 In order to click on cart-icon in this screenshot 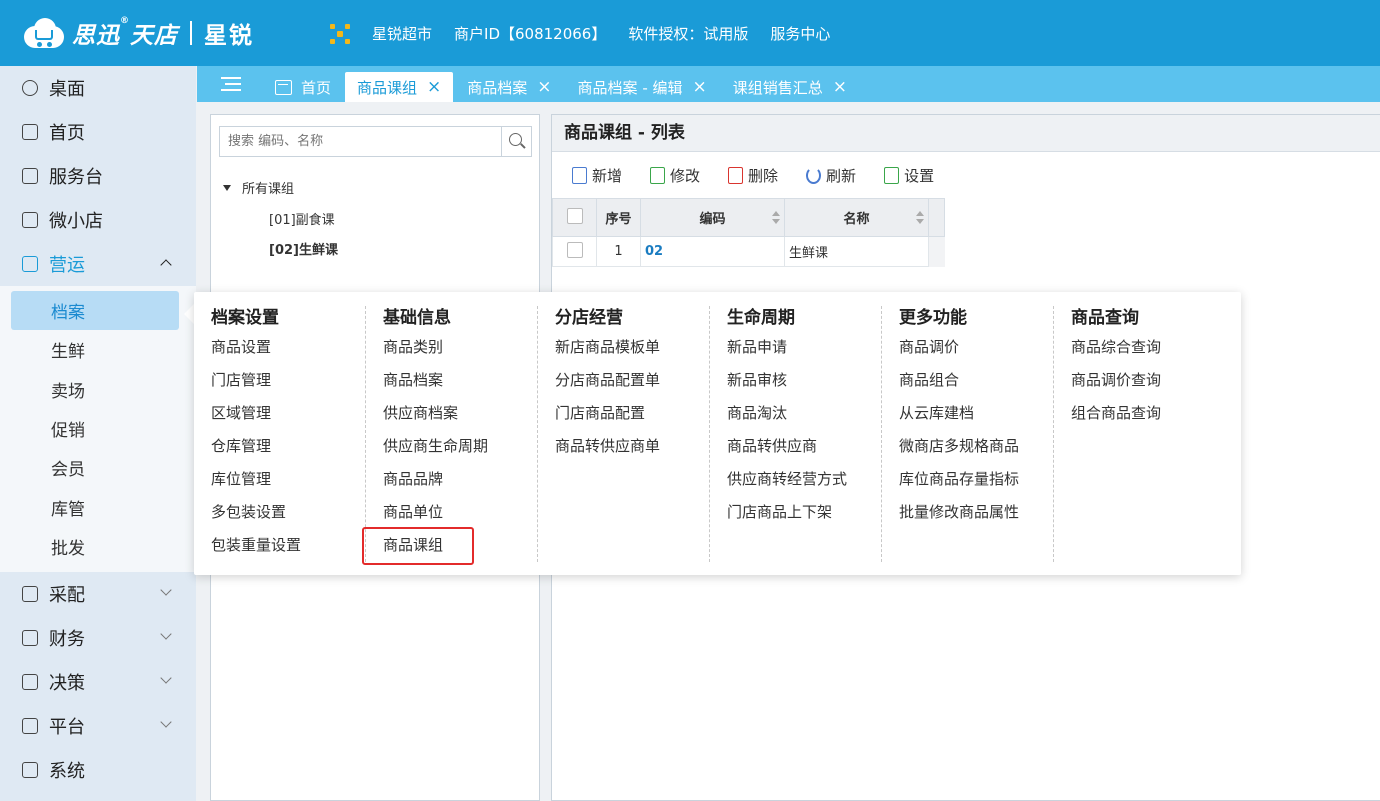, I will do `click(30, 594)`.